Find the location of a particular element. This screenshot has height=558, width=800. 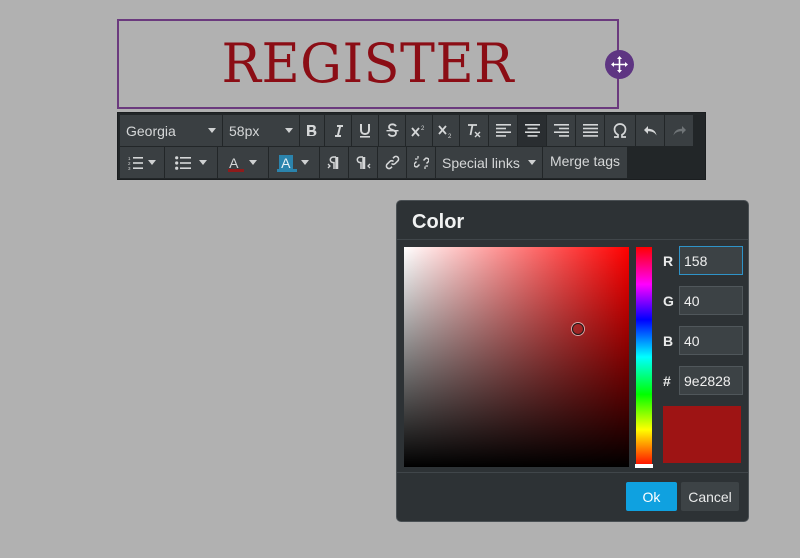

hex-input is located at coordinates (711, 380).